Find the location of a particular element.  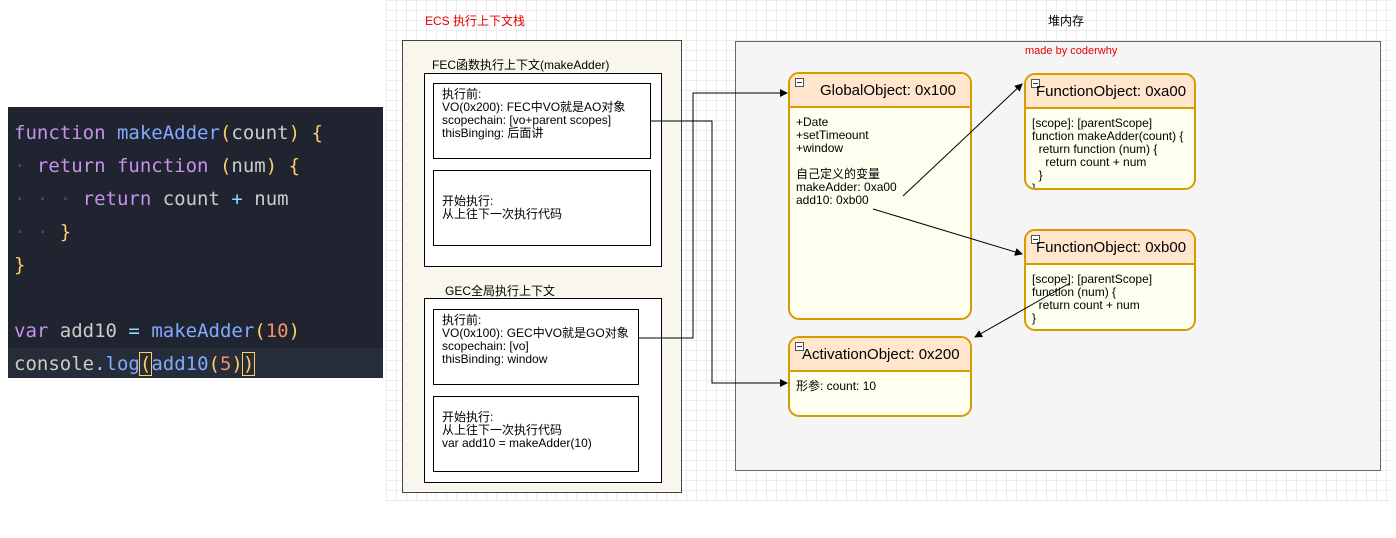

arrow-make-adder-to-function-a00 is located at coordinates (962, 140).